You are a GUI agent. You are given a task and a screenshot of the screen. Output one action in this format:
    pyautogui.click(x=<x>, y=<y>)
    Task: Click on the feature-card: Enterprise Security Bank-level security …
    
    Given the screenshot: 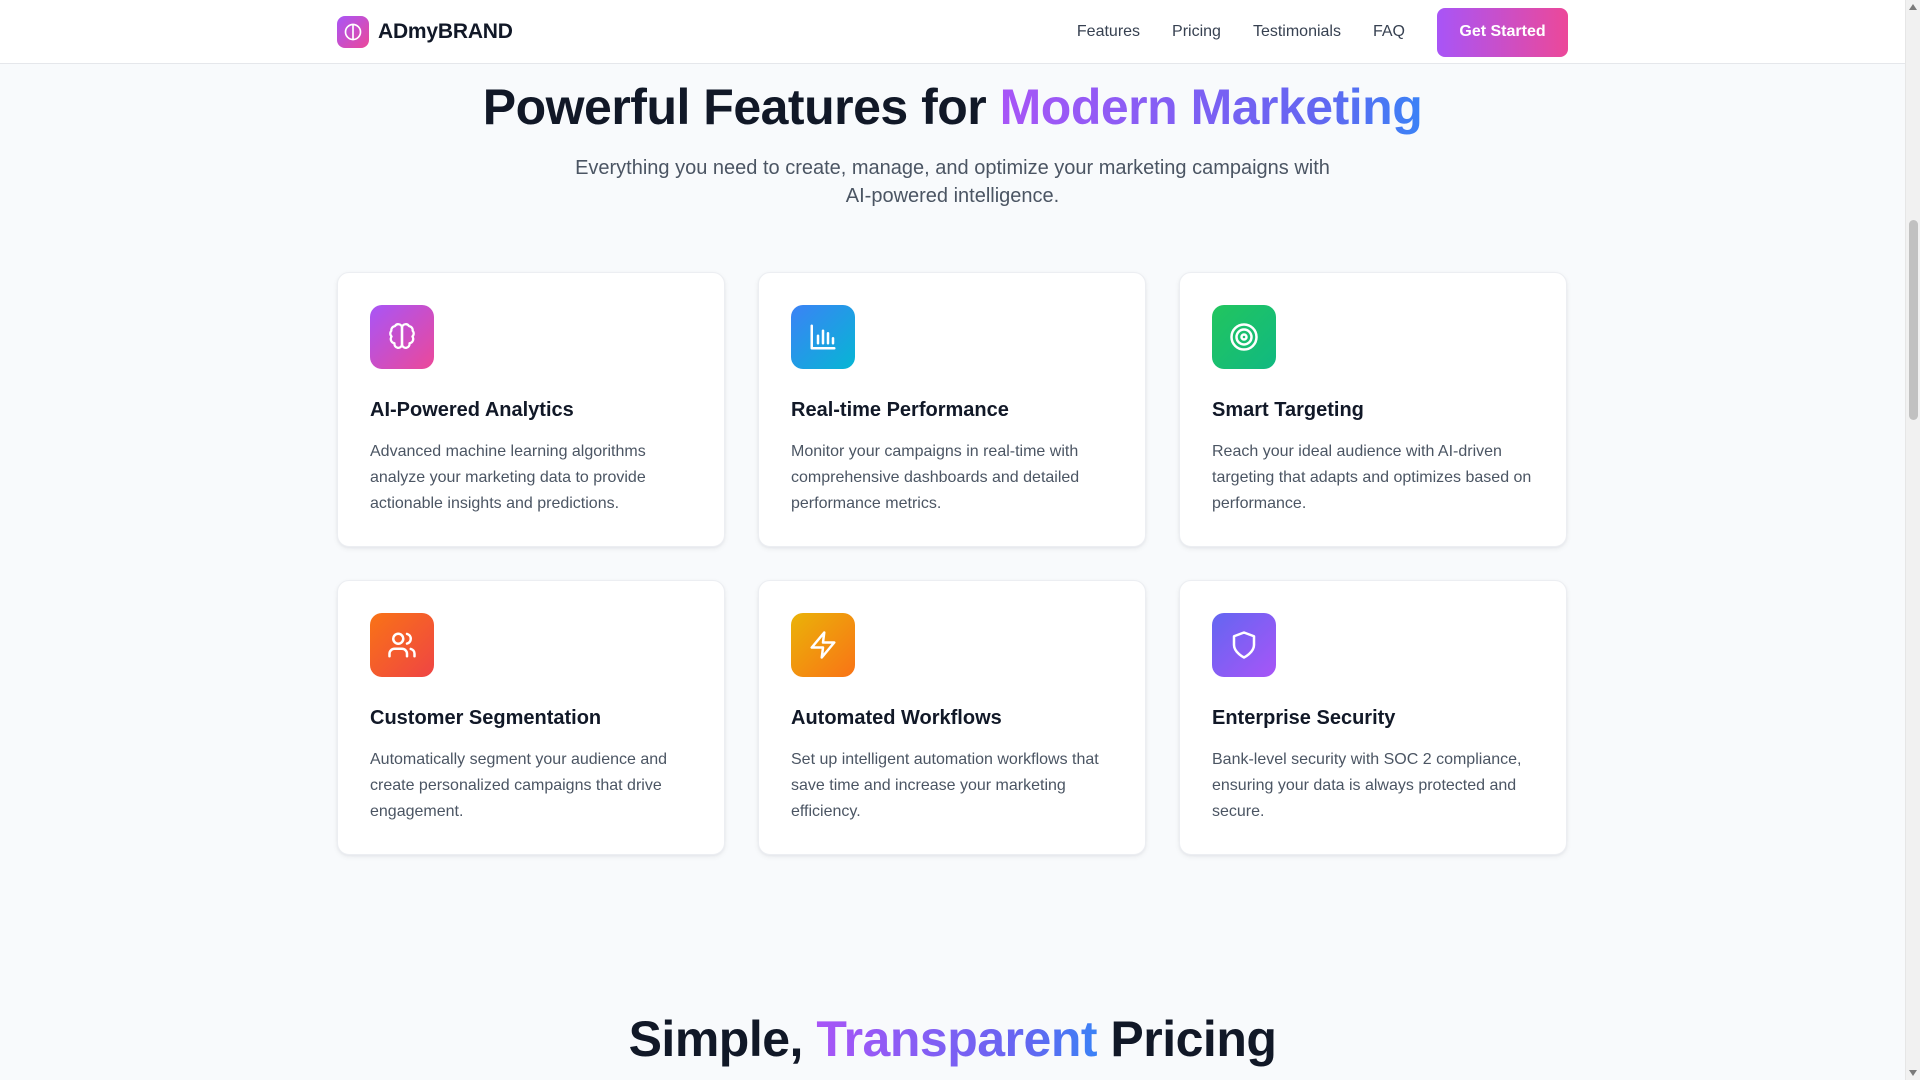 What is the action you would take?
    pyautogui.click(x=1373, y=717)
    